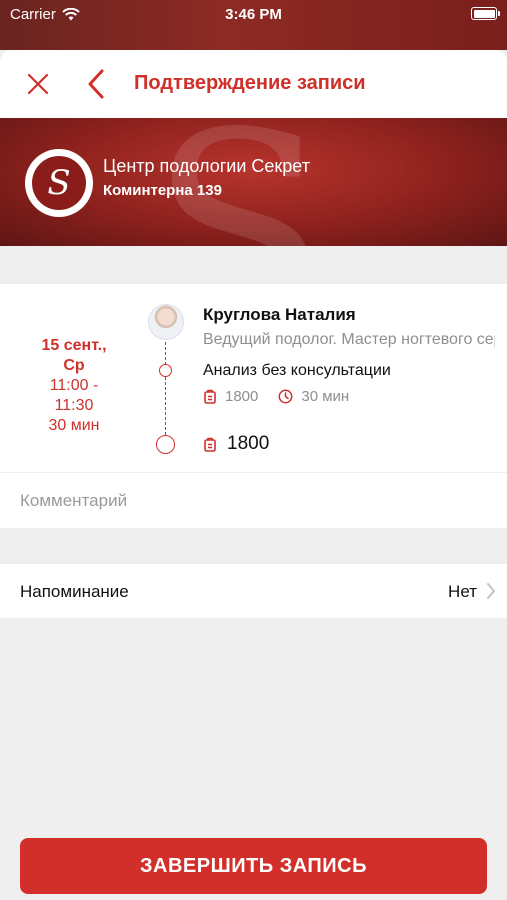 The width and height of the screenshot is (507, 900). I want to click on total-price: 1800, so click(248, 443).